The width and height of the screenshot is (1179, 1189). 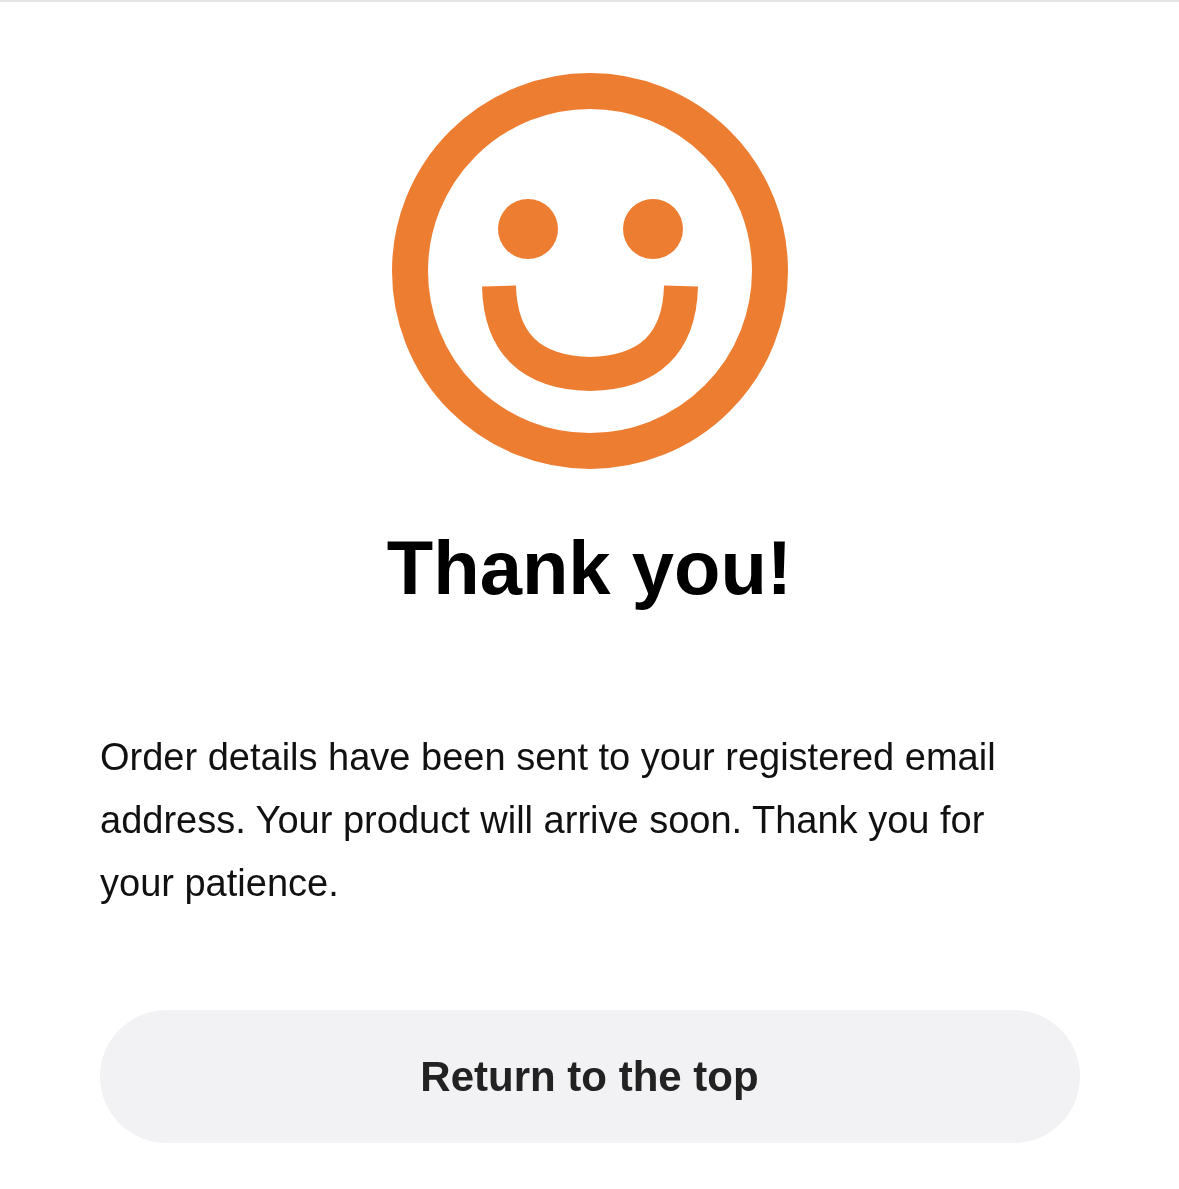 I want to click on message: Order details have been sent to your registered email address. Your product will arrive soon. Thank you for your patience., so click(x=548, y=820).